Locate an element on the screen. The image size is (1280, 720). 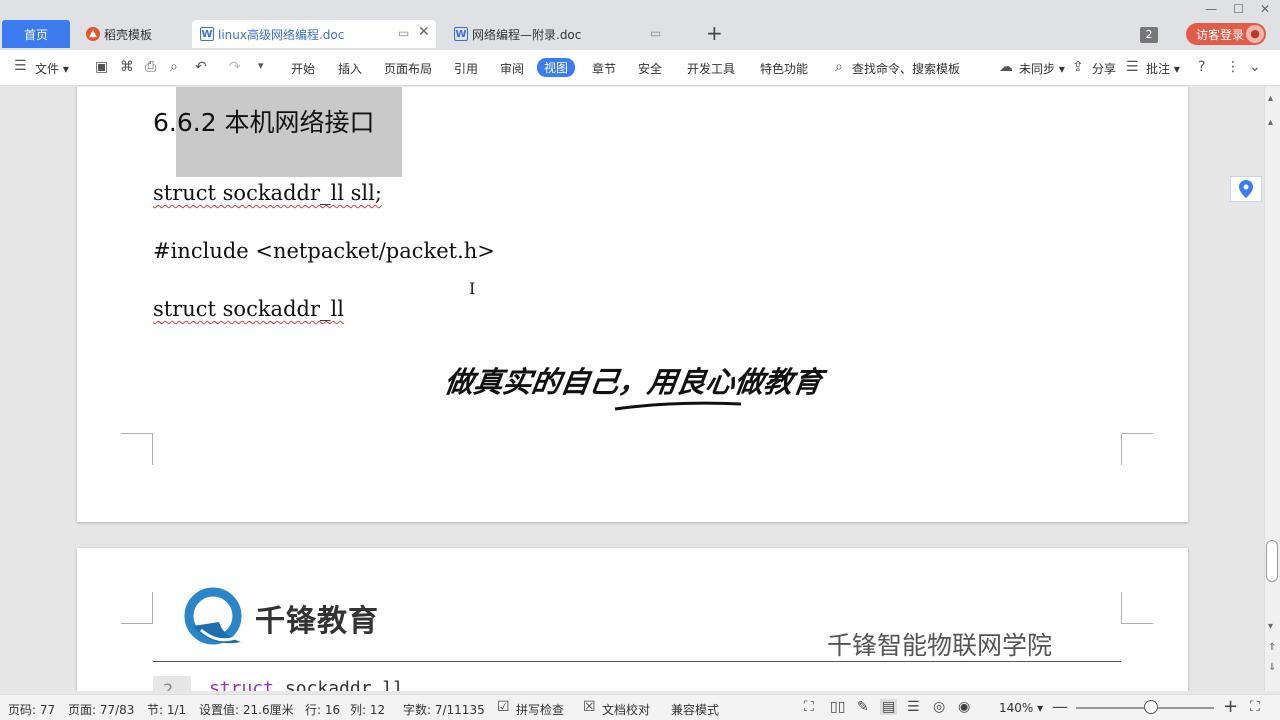
reading-mode-icon: ▯▯ is located at coordinates (837, 707).